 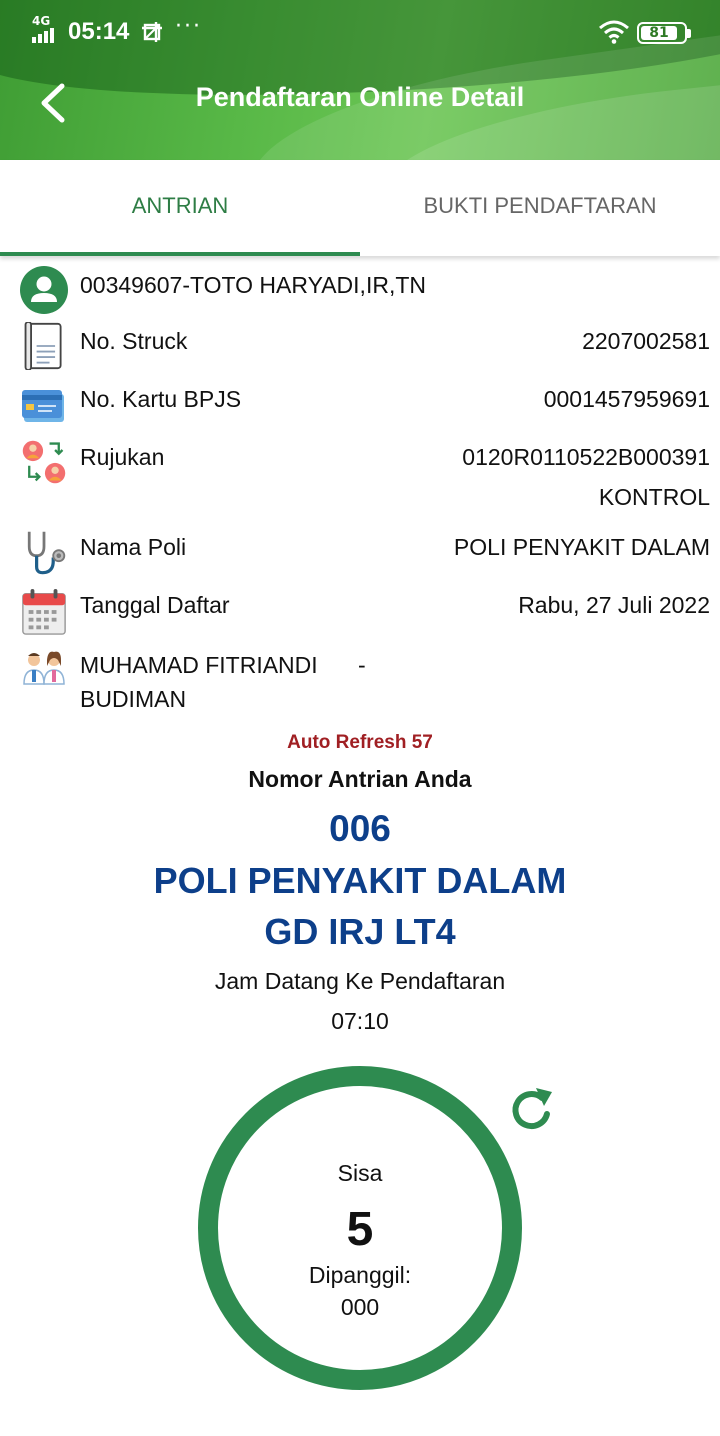 What do you see at coordinates (360, 931) in the screenshot?
I see `queue-building: GD IRJ LT4` at bounding box center [360, 931].